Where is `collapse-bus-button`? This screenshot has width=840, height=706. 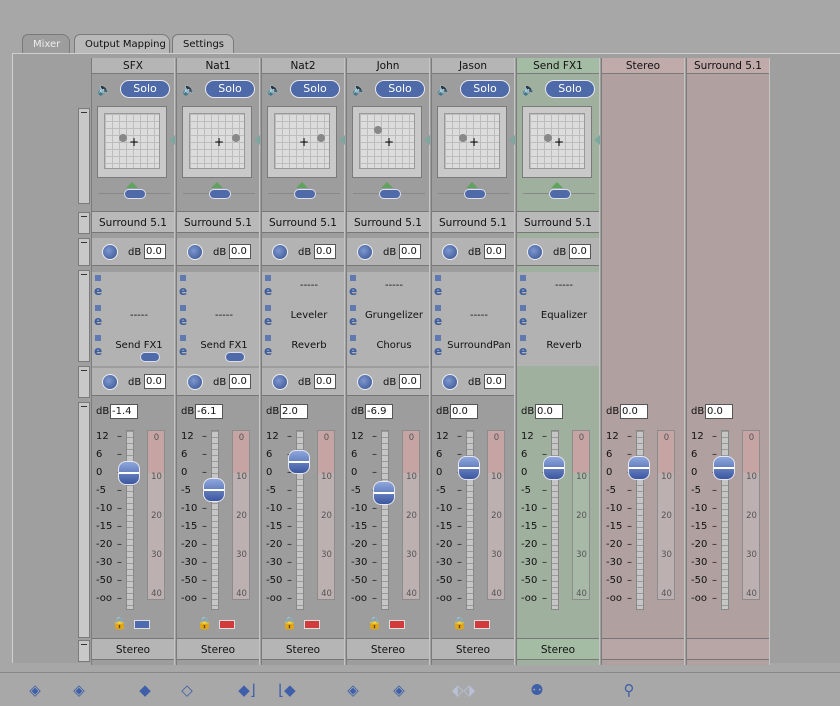
collapse-bus-button is located at coordinates (84, 651).